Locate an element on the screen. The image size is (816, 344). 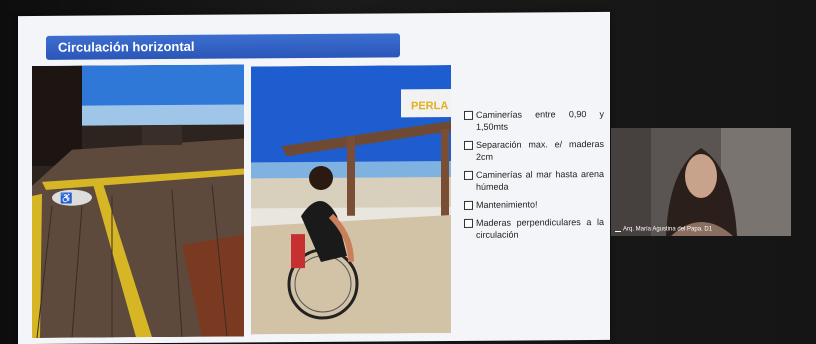
bullet-item: Caminerías al mar hasta arena húmeda is located at coordinates (534, 180).